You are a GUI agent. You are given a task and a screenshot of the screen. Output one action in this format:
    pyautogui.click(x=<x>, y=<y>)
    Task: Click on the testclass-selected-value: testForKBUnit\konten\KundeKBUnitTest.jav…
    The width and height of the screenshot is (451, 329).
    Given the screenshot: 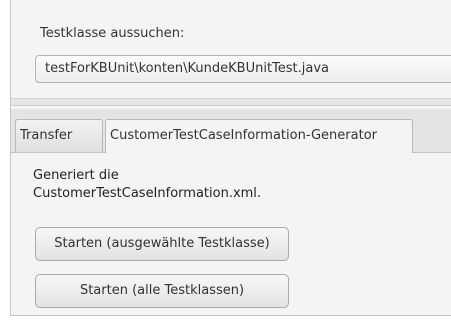 What is the action you would take?
    pyautogui.click(x=187, y=68)
    